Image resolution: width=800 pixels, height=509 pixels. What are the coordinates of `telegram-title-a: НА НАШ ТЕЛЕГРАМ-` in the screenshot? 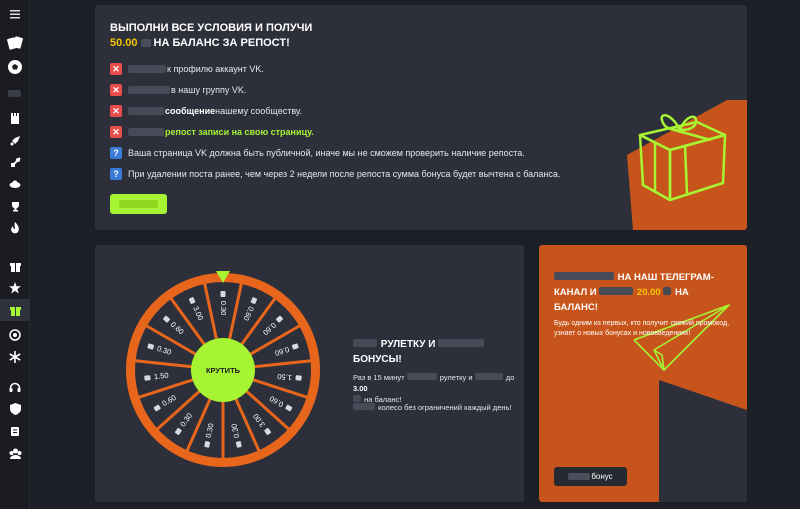 It's located at (665, 277).